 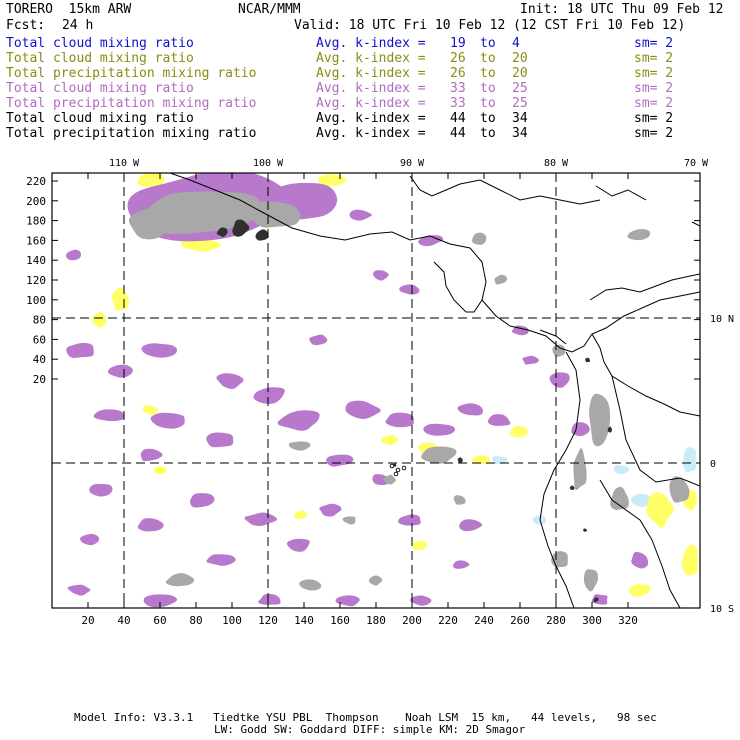 What do you see at coordinates (39, 320) in the screenshot?
I see `y-tick-label: 80` at bounding box center [39, 320].